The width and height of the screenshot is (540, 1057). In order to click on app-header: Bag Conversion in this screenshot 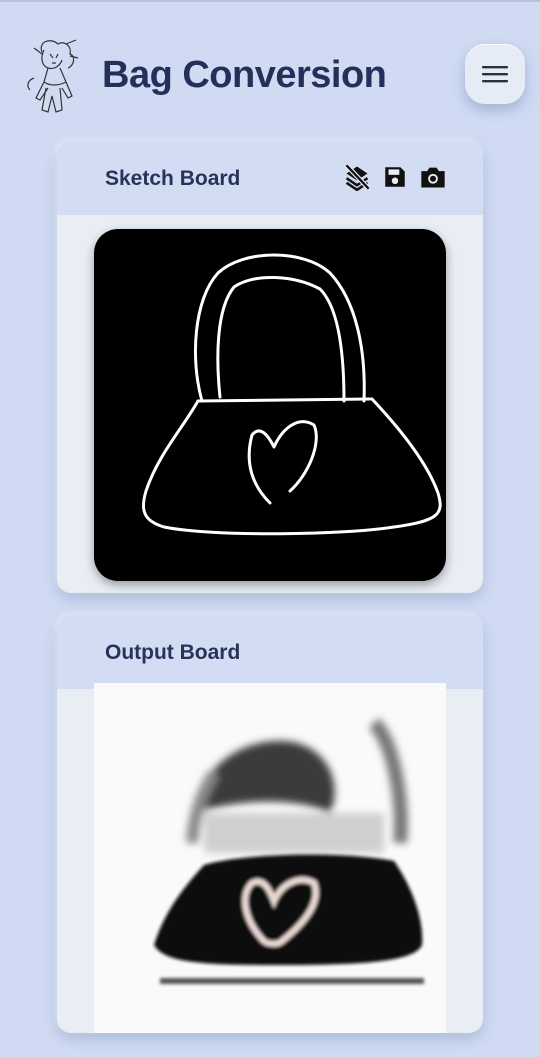, I will do `click(270, 70)`.